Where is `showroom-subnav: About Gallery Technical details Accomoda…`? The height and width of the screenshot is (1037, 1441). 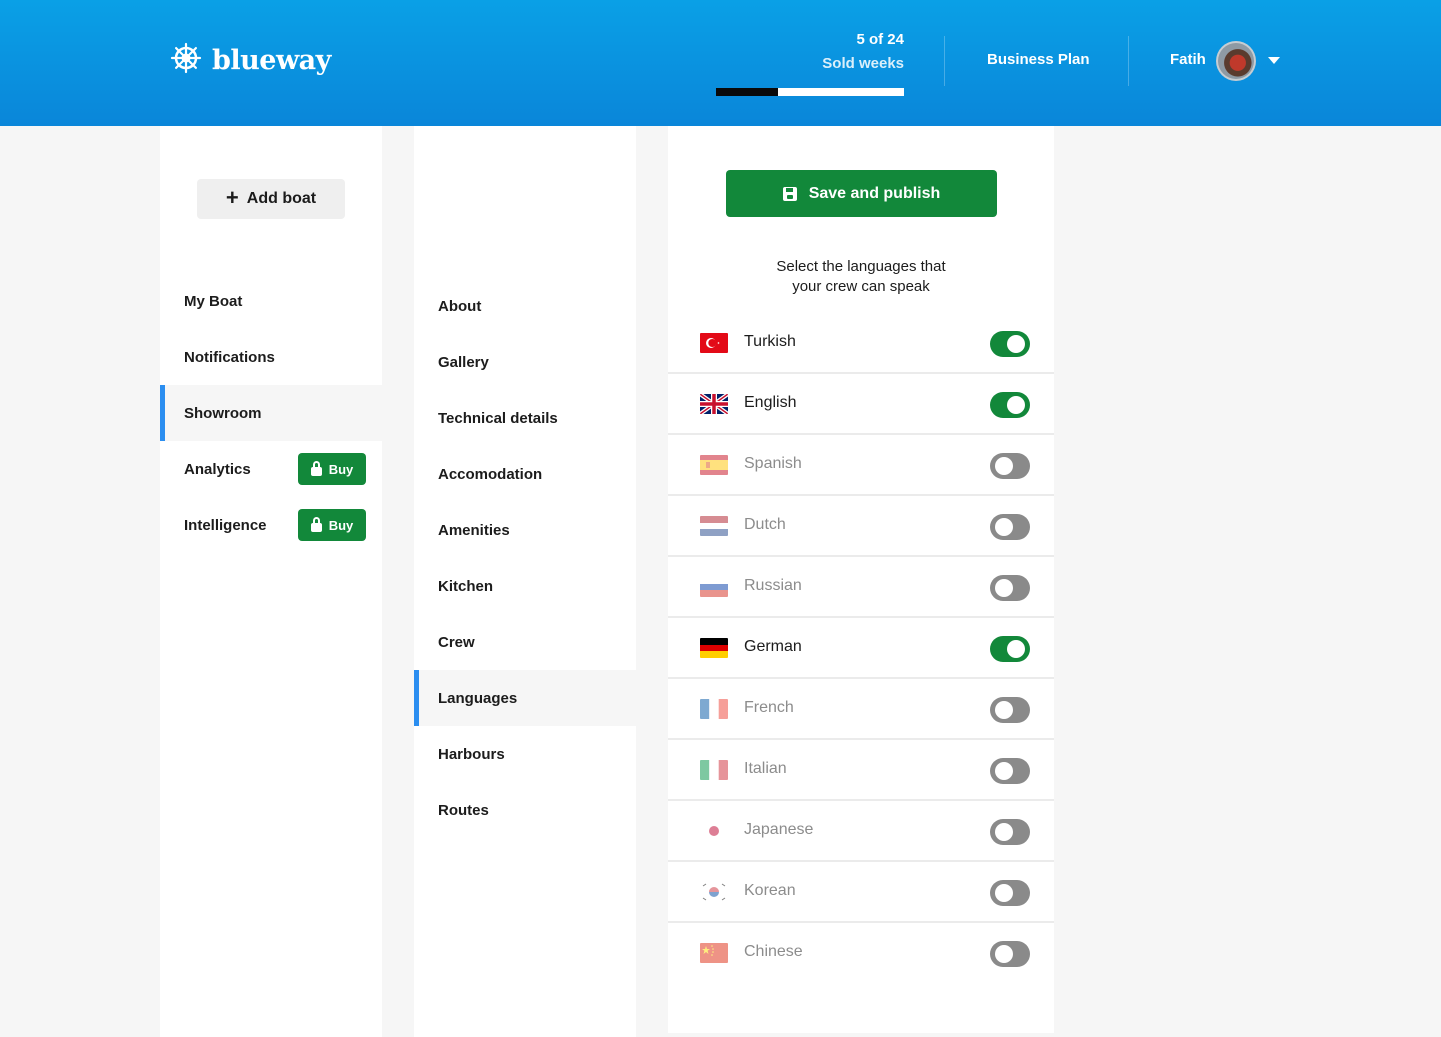 showroom-subnav: About Gallery Technical details Accomoda… is located at coordinates (525, 581).